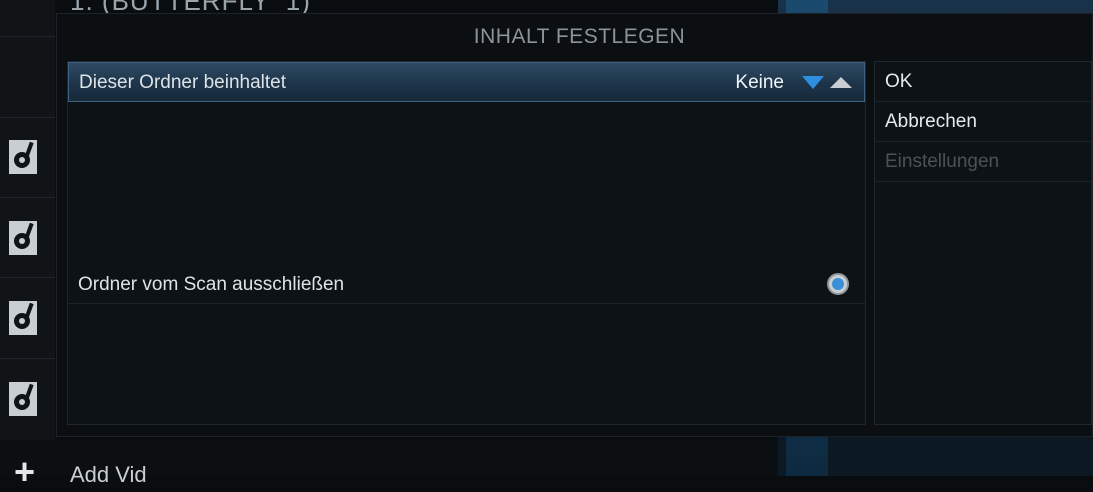 The width and height of the screenshot is (1093, 492). What do you see at coordinates (182, 82) in the screenshot?
I see `content-type-label: Dieser Ordner beinhaltet` at bounding box center [182, 82].